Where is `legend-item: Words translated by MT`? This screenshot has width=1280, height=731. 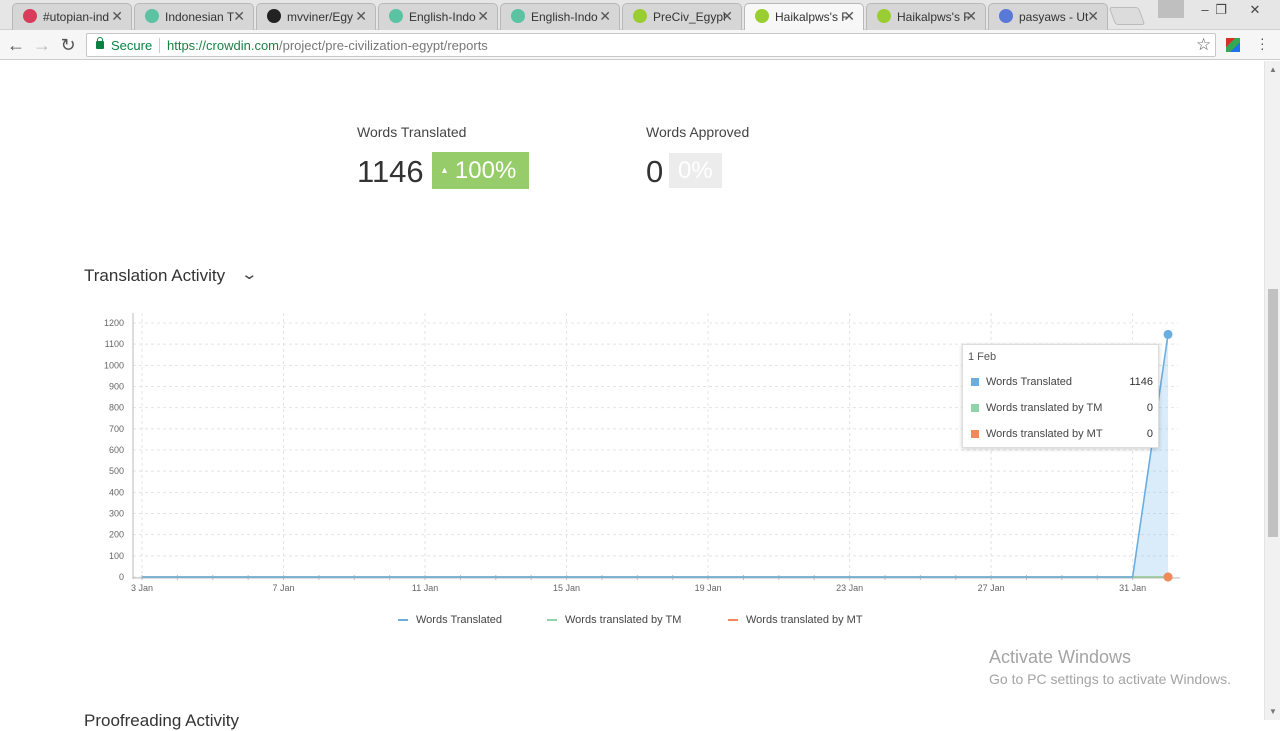
legend-item: Words translated by MT is located at coordinates (795, 620).